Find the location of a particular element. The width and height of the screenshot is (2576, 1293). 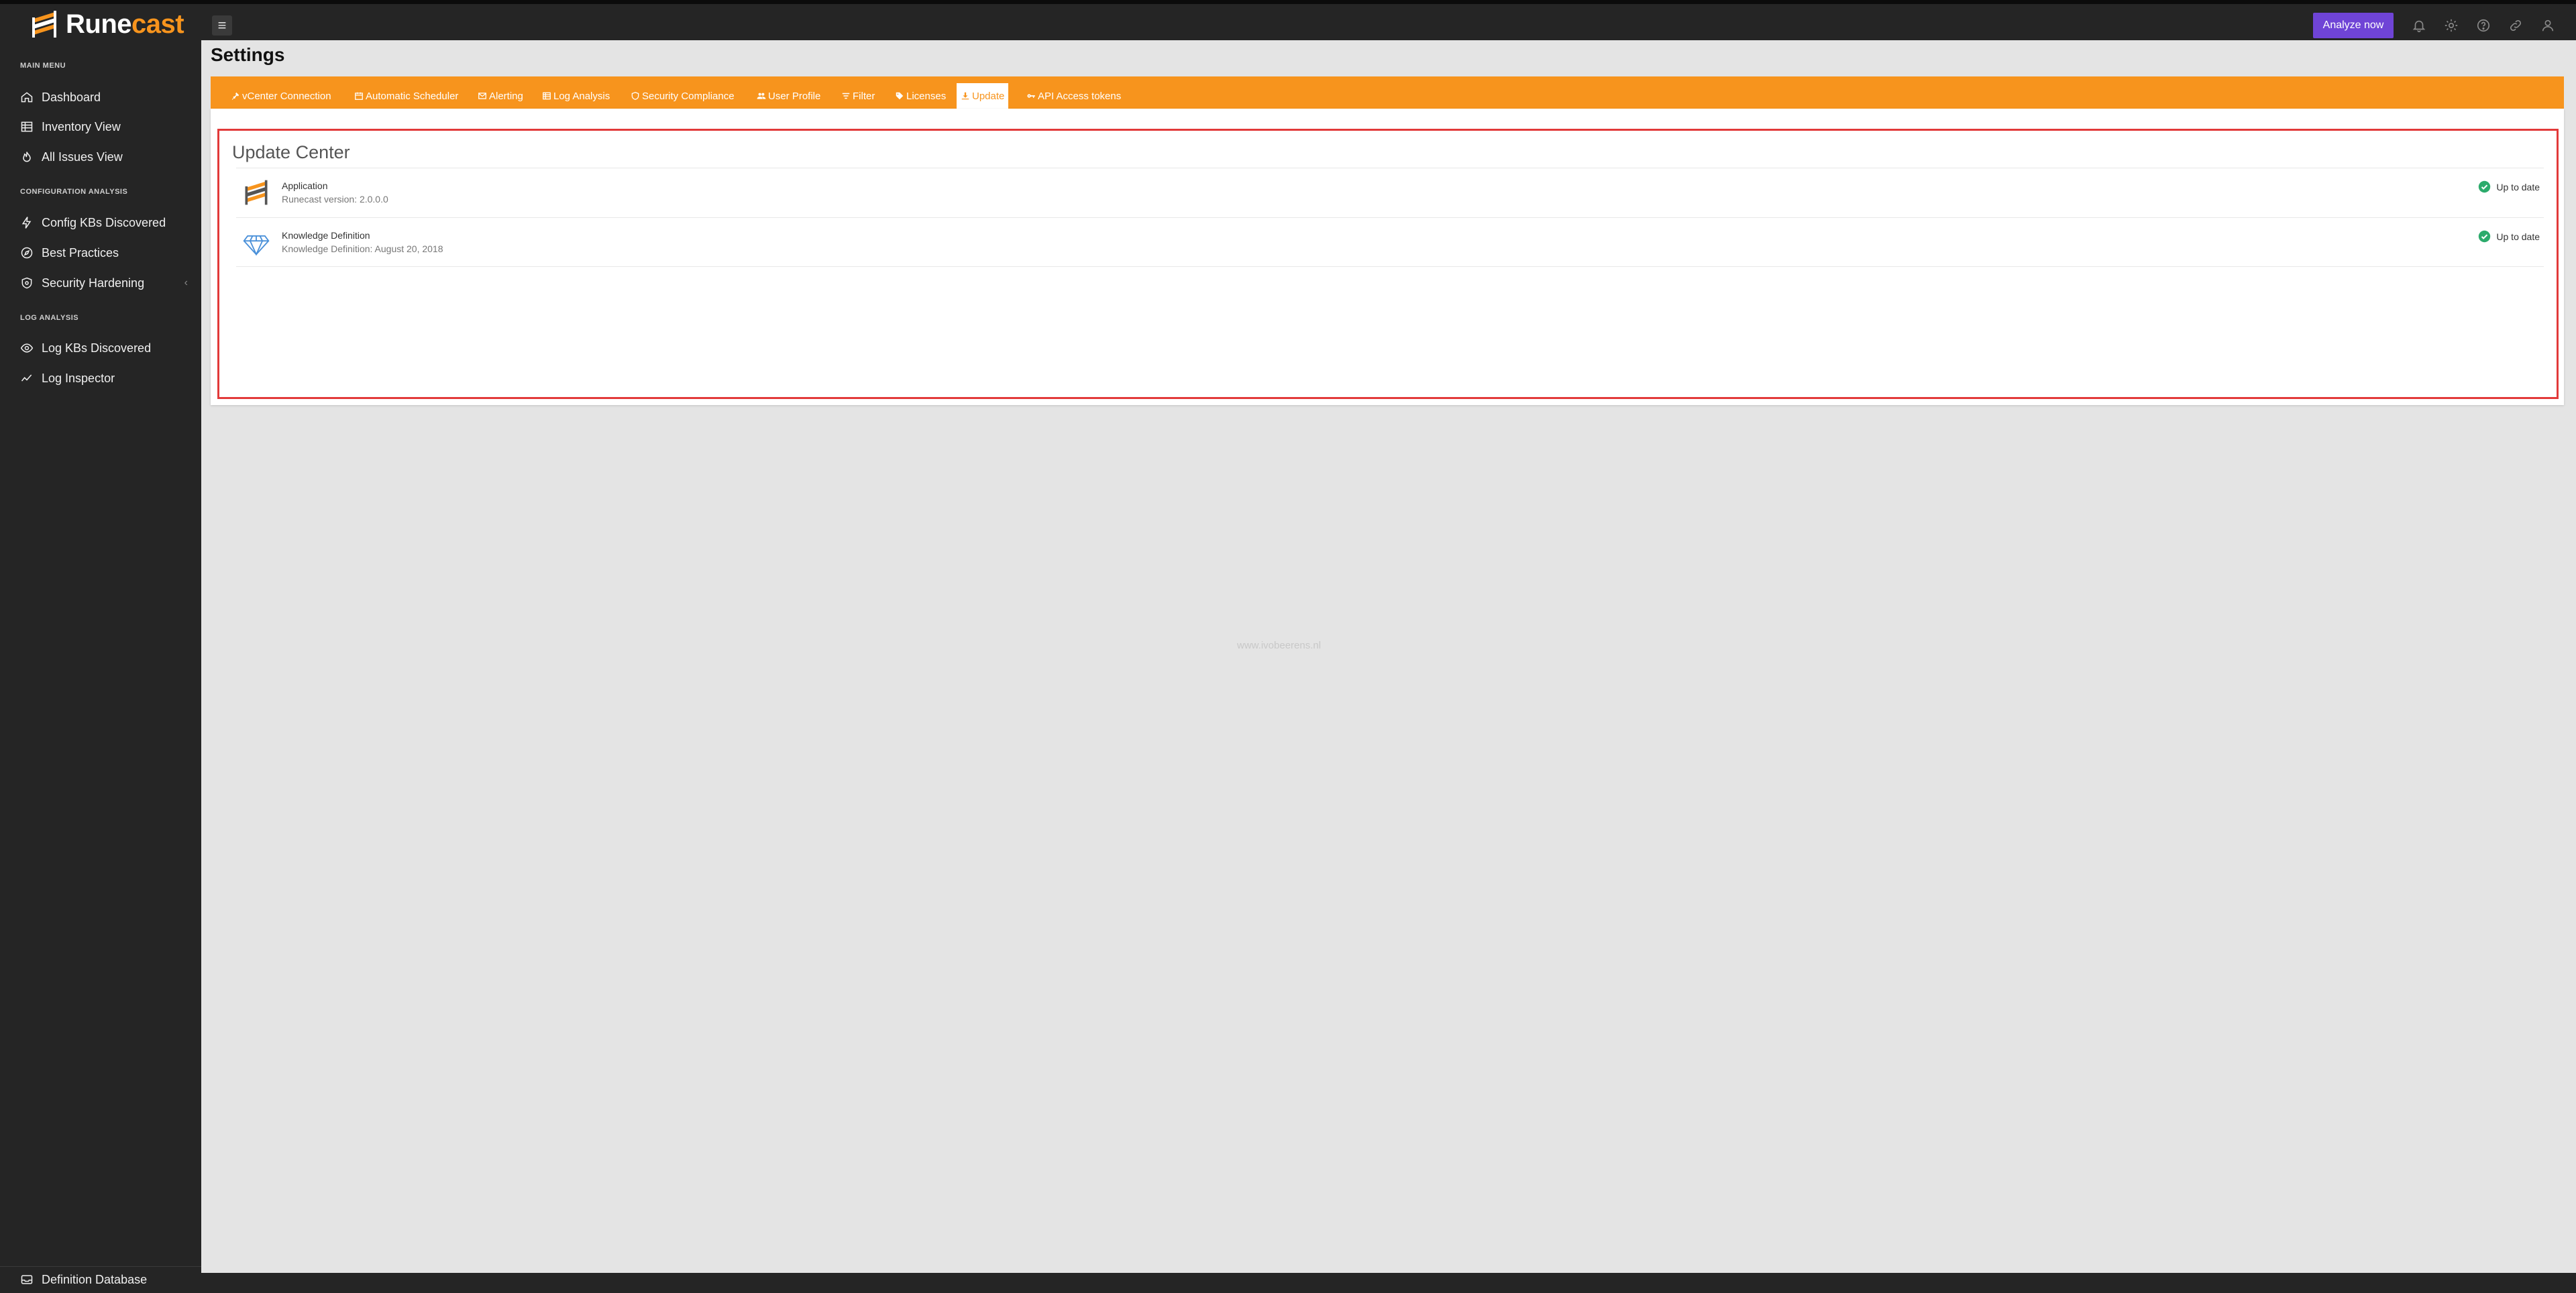

watermark: www.ivobeerens.nl is located at coordinates (1279, 645).